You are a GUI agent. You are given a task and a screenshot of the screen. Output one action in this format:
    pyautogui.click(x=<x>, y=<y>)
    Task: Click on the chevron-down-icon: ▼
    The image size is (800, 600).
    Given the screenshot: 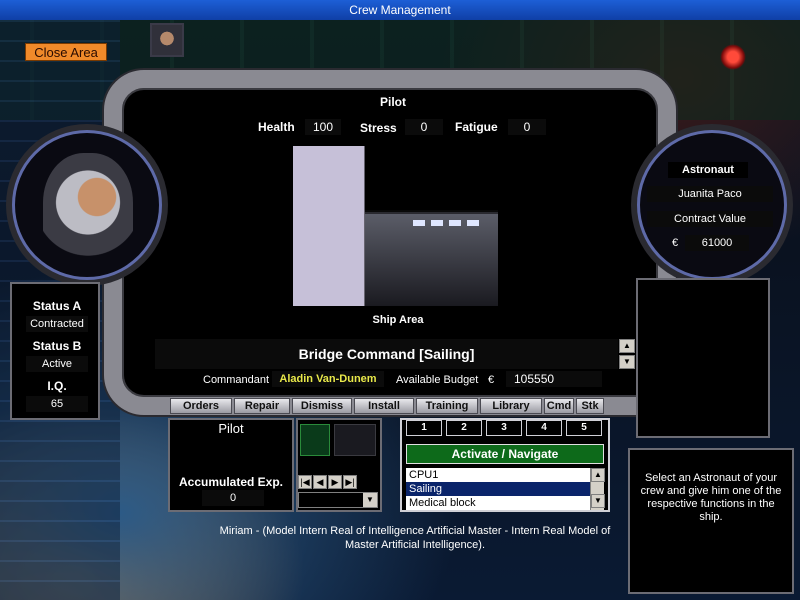 What is the action you would take?
    pyautogui.click(x=370, y=500)
    